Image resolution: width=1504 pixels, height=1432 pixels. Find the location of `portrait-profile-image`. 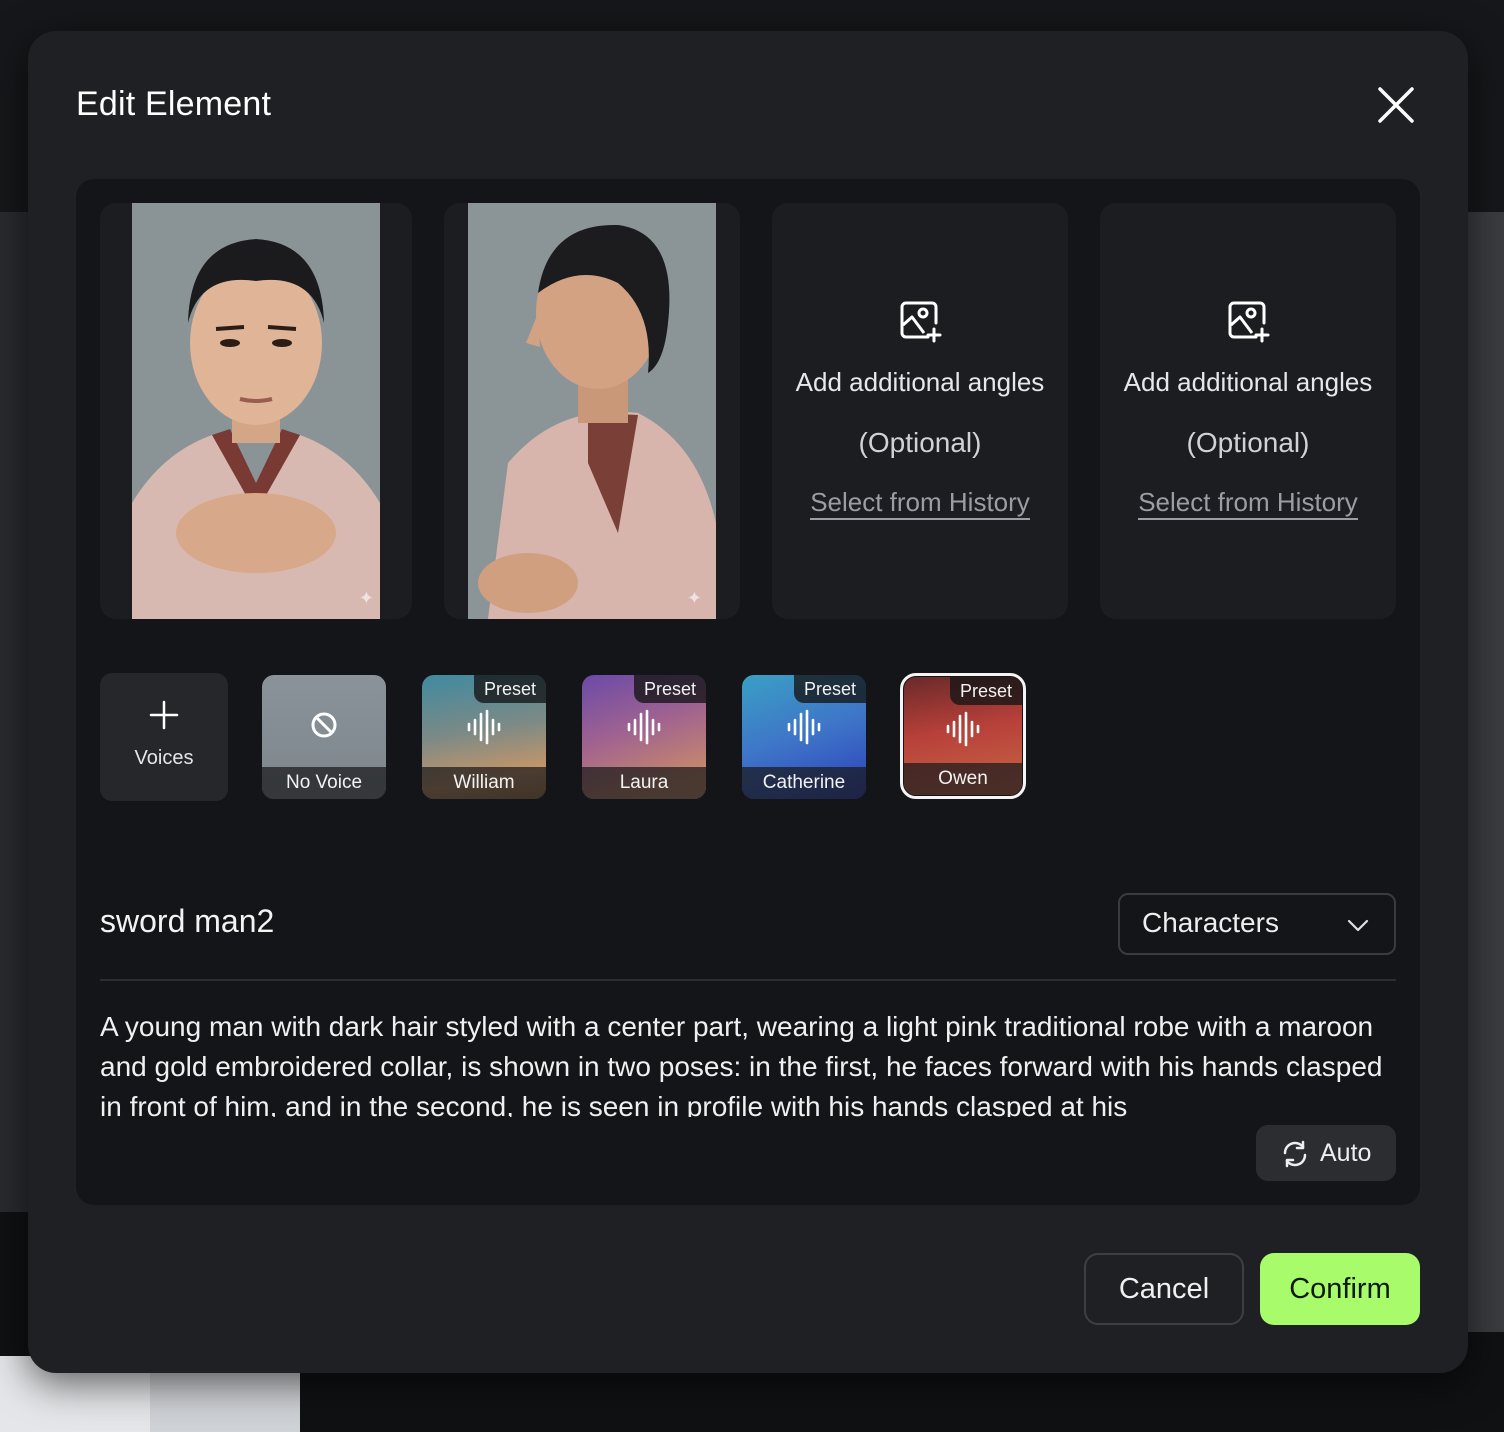

portrait-profile-image is located at coordinates (592, 411).